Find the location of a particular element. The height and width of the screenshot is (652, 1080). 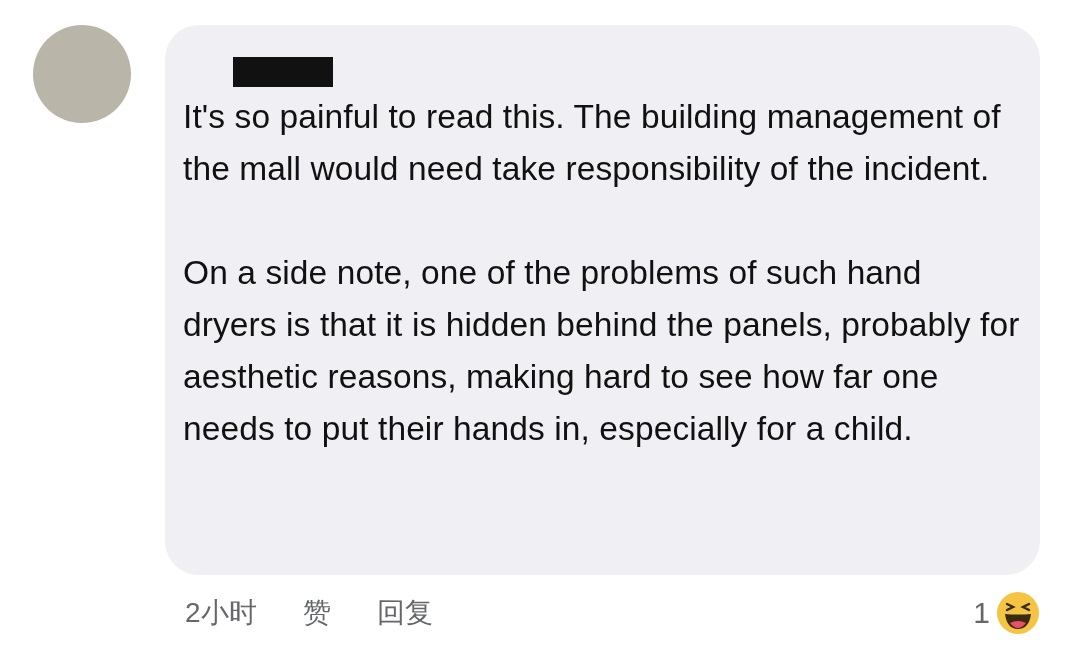

comment-time: 2小时 is located at coordinates (221, 613).